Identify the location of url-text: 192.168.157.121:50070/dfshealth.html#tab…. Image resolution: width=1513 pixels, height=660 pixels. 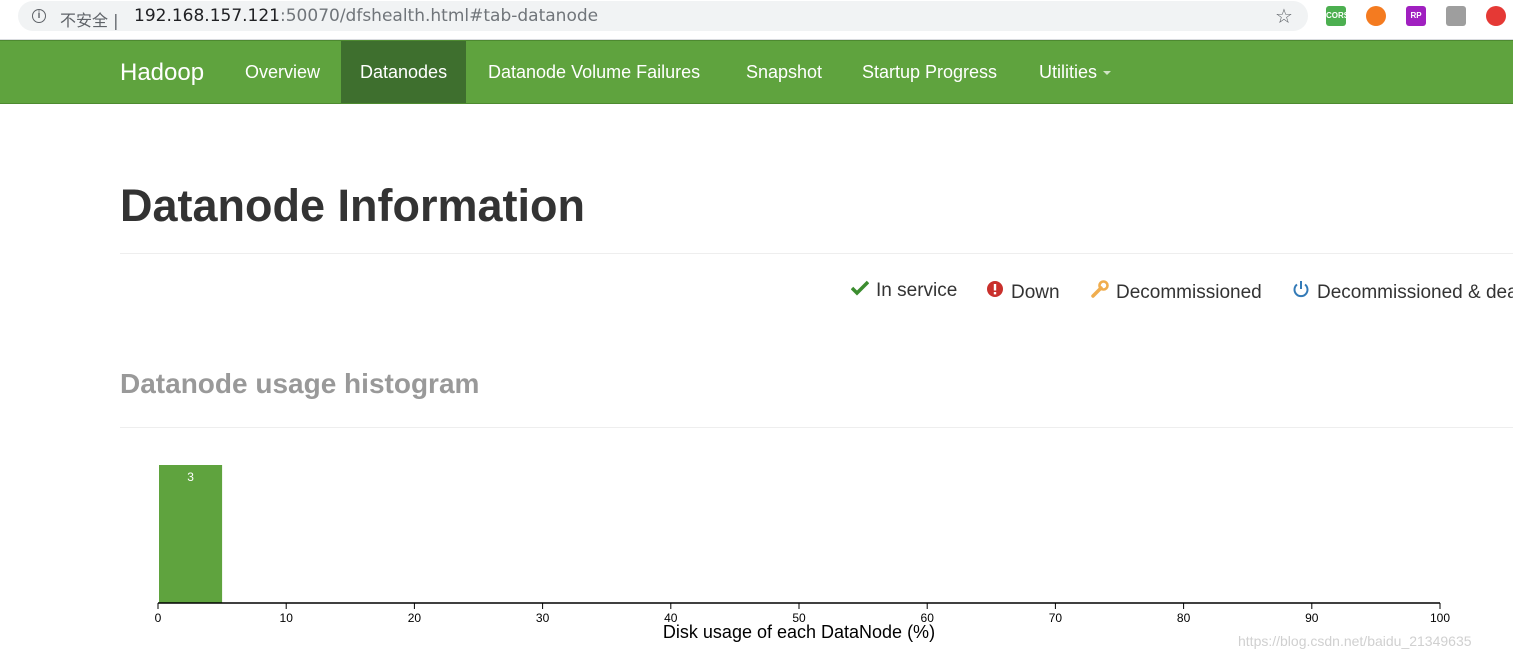
(366, 16).